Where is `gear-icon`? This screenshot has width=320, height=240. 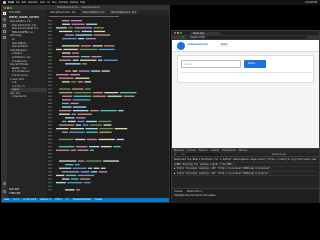
gear-icon is located at coordinates (4, 191).